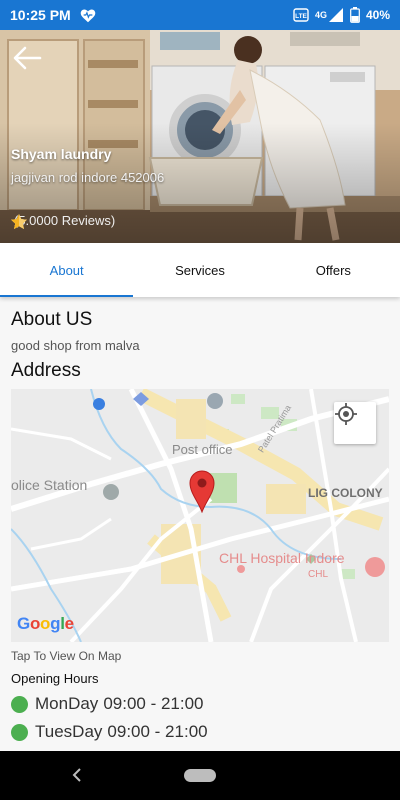 Image resolution: width=400 pixels, height=800 pixels. Describe the element at coordinates (45, 623) in the screenshot. I see `google-logo: Google` at that location.